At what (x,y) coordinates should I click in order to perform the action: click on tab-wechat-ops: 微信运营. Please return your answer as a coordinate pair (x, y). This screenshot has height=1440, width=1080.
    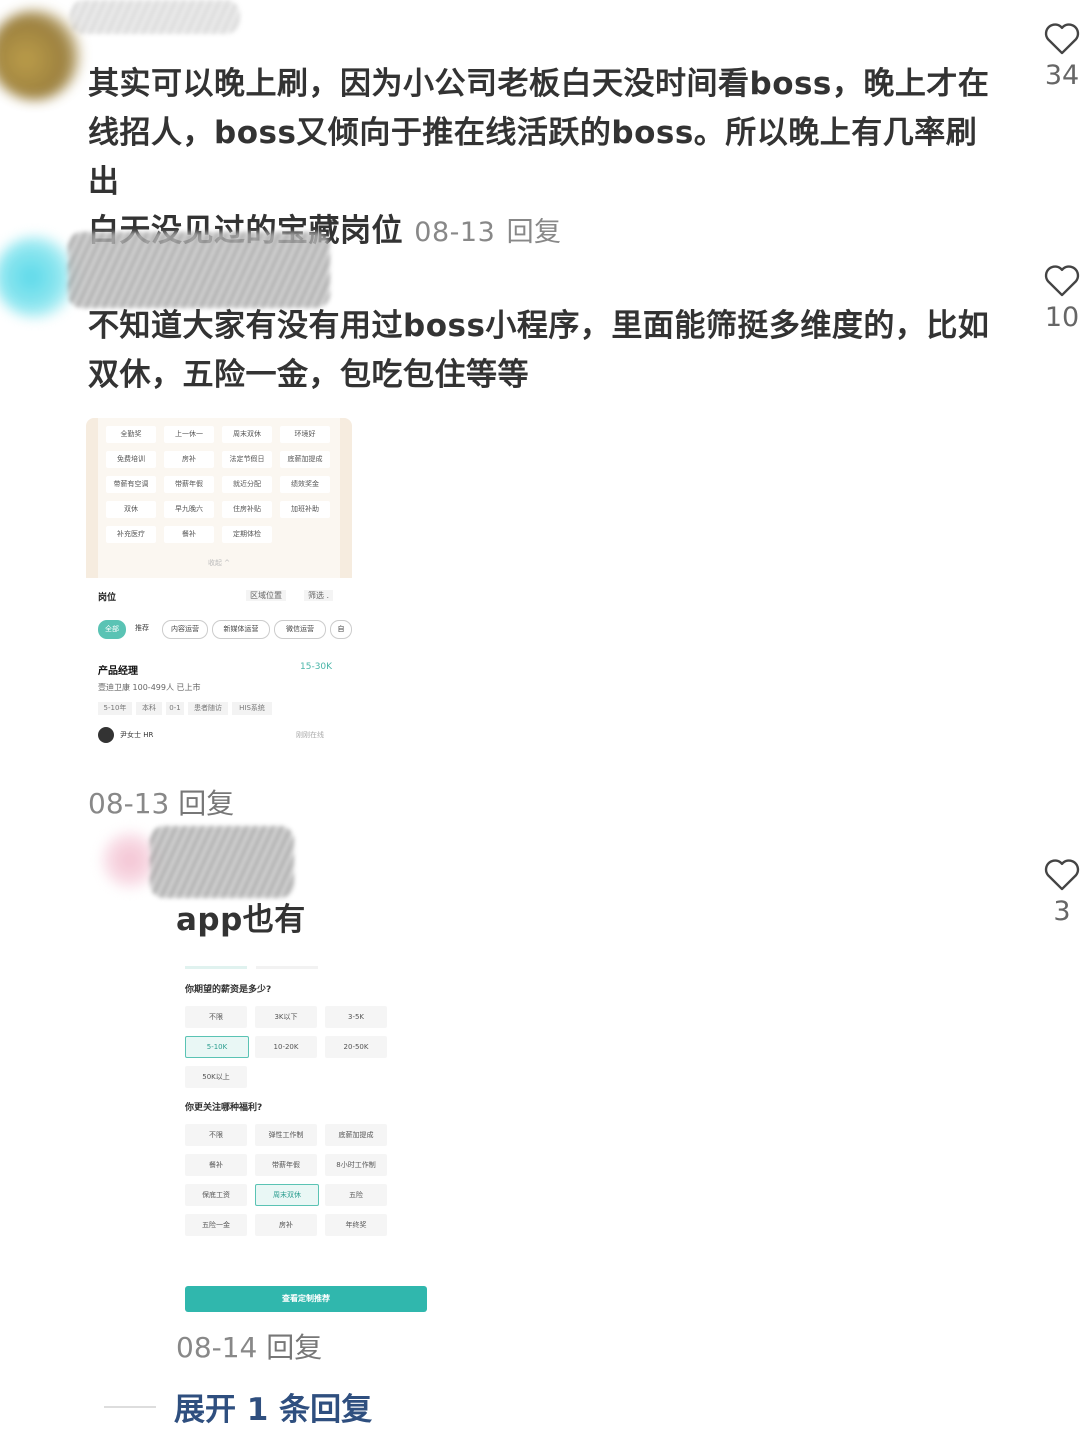
    Looking at the image, I should click on (300, 629).